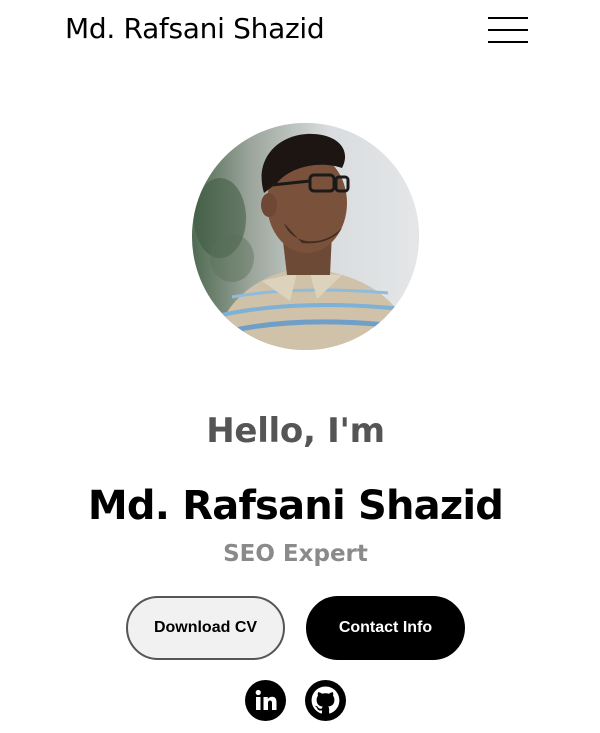 The height and width of the screenshot is (733, 600). I want to click on profile-name: Md. Rafsani Shazid, so click(295, 506).